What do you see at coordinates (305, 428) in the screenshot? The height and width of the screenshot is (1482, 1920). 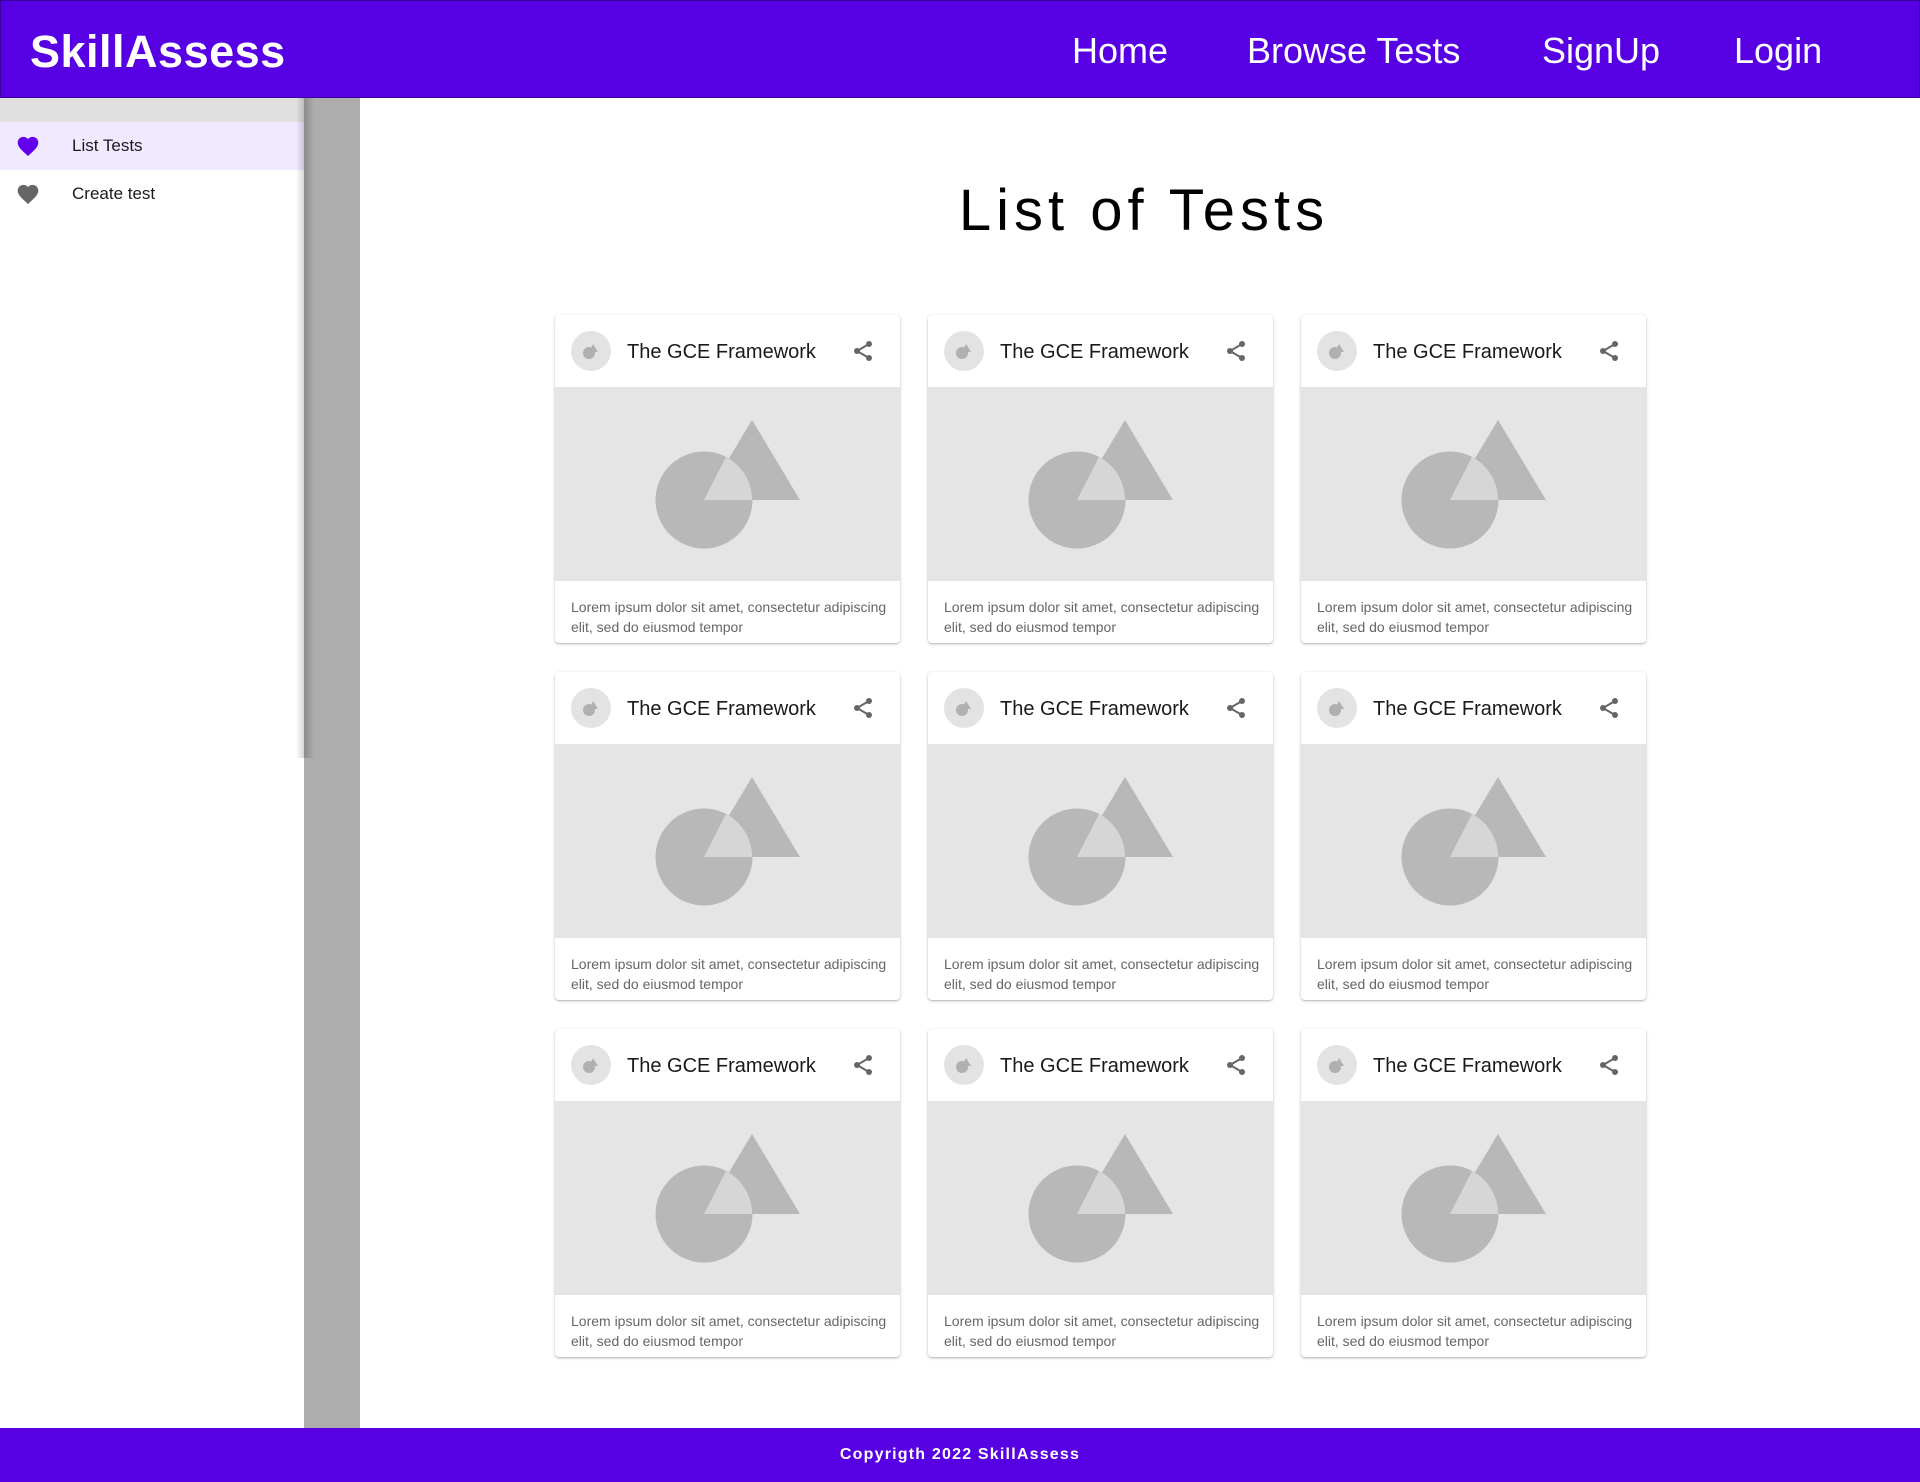 I see `drawer-shadow` at bounding box center [305, 428].